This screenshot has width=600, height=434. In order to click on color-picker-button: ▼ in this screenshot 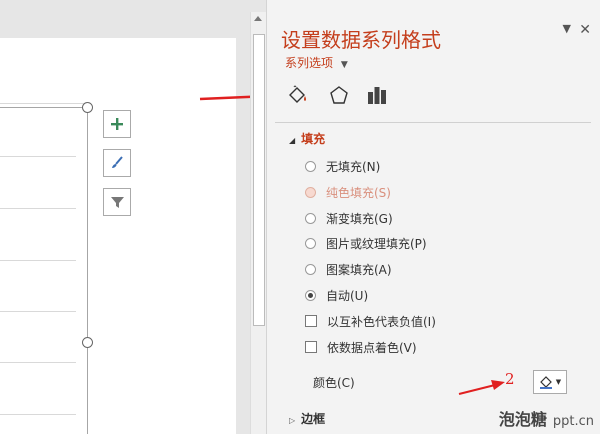, I will do `click(550, 382)`.